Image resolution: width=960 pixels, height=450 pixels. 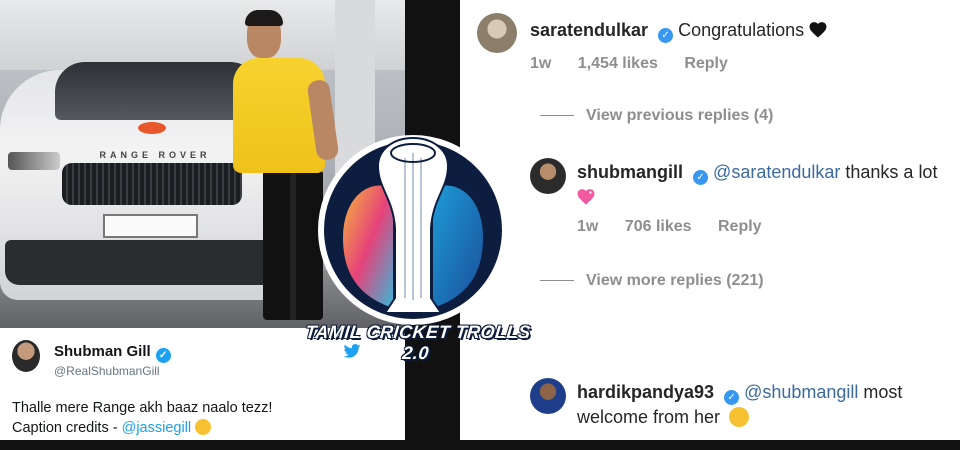 I want to click on tweet-display-name: Shubman Gill ✓, so click(x=112, y=353).